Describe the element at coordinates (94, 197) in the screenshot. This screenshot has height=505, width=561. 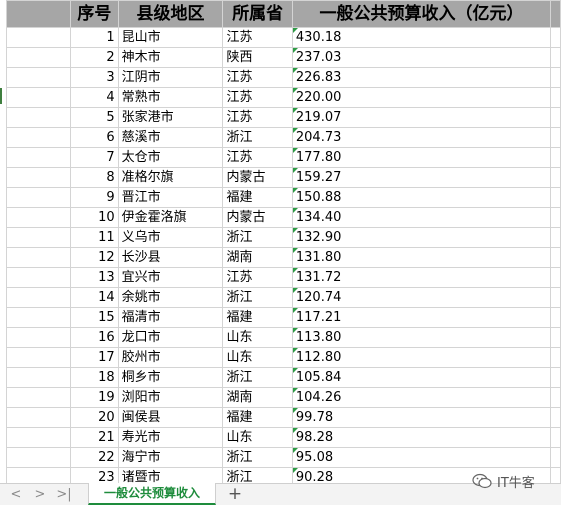
I see `cell-no: 9` at that location.